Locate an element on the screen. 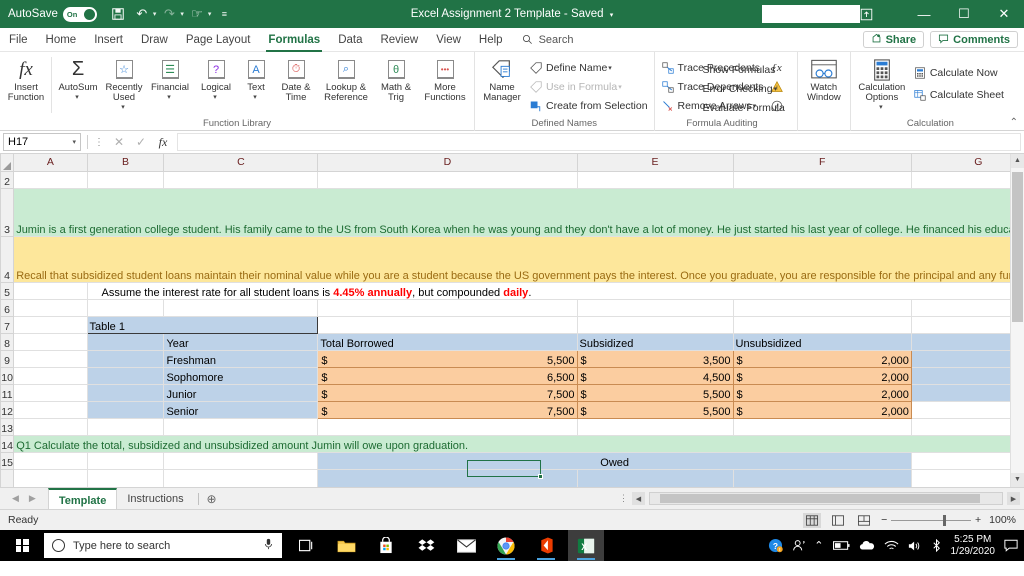 The height and width of the screenshot is (576, 1024). tab-draw: Draw is located at coordinates (154, 40).